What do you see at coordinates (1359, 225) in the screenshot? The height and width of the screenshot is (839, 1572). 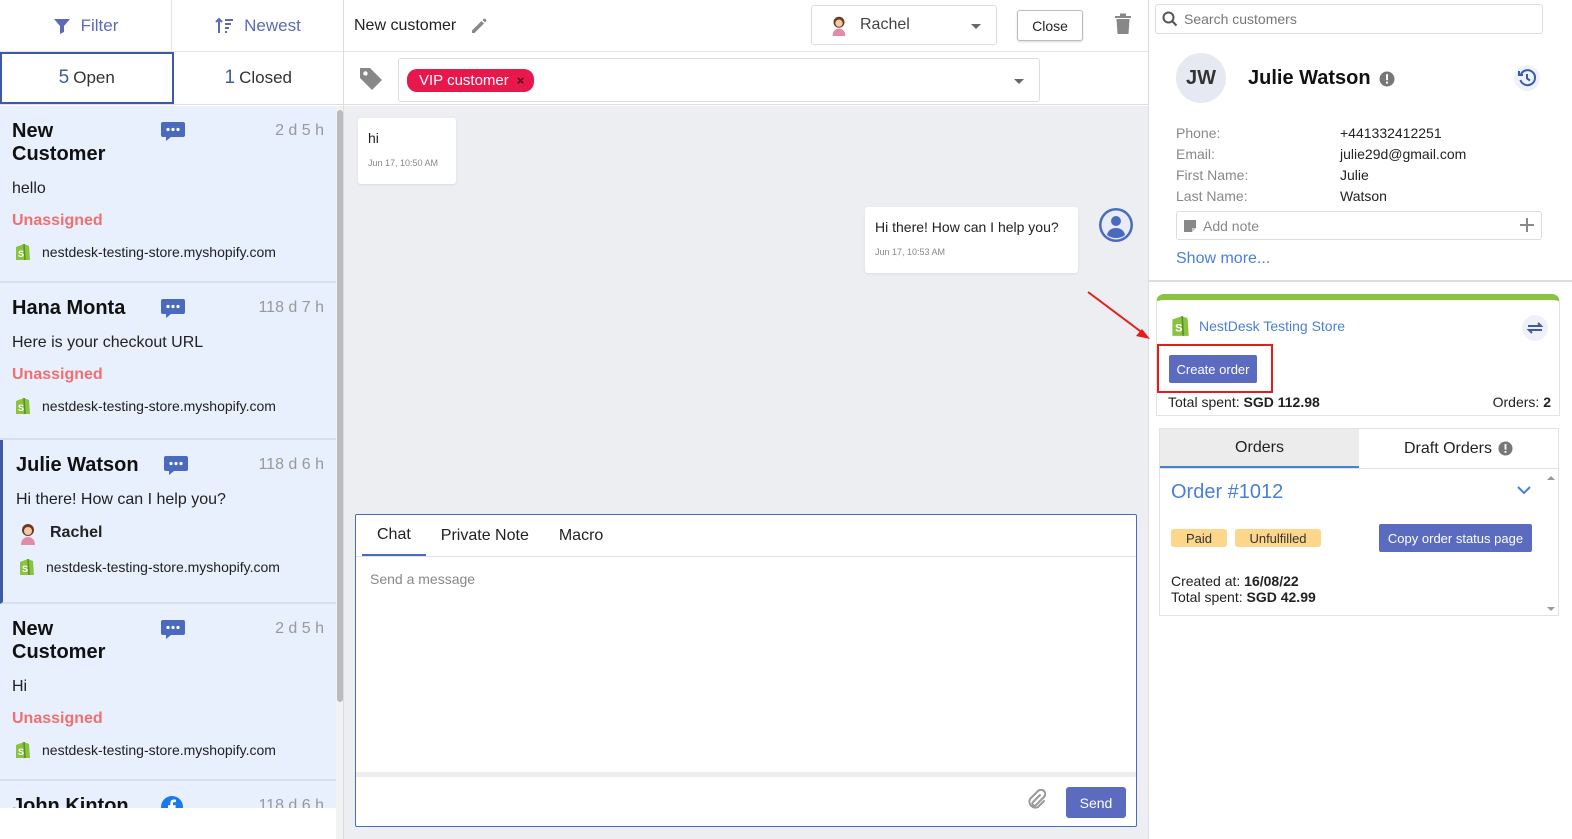 I see `add-note-field: Add note` at bounding box center [1359, 225].